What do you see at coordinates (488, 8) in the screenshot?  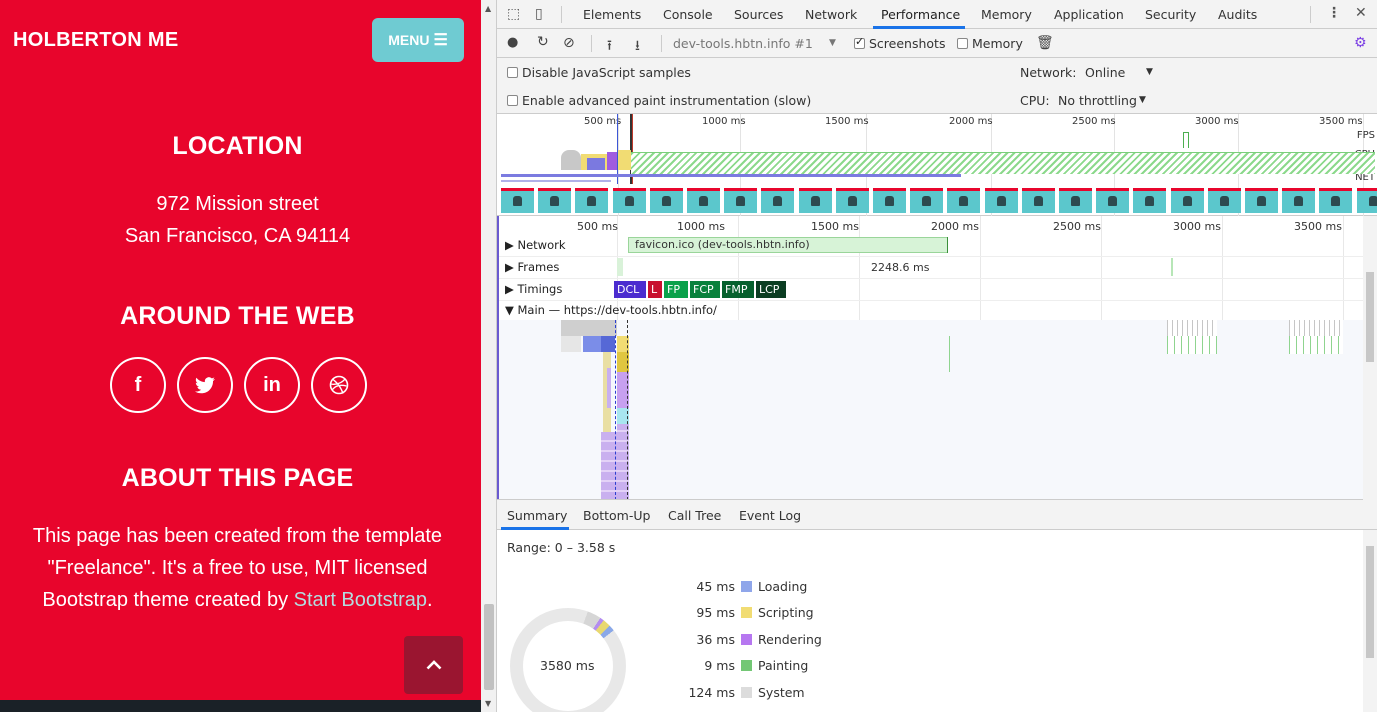 I see `scroll-up-arrow-icon: ▲` at bounding box center [488, 8].